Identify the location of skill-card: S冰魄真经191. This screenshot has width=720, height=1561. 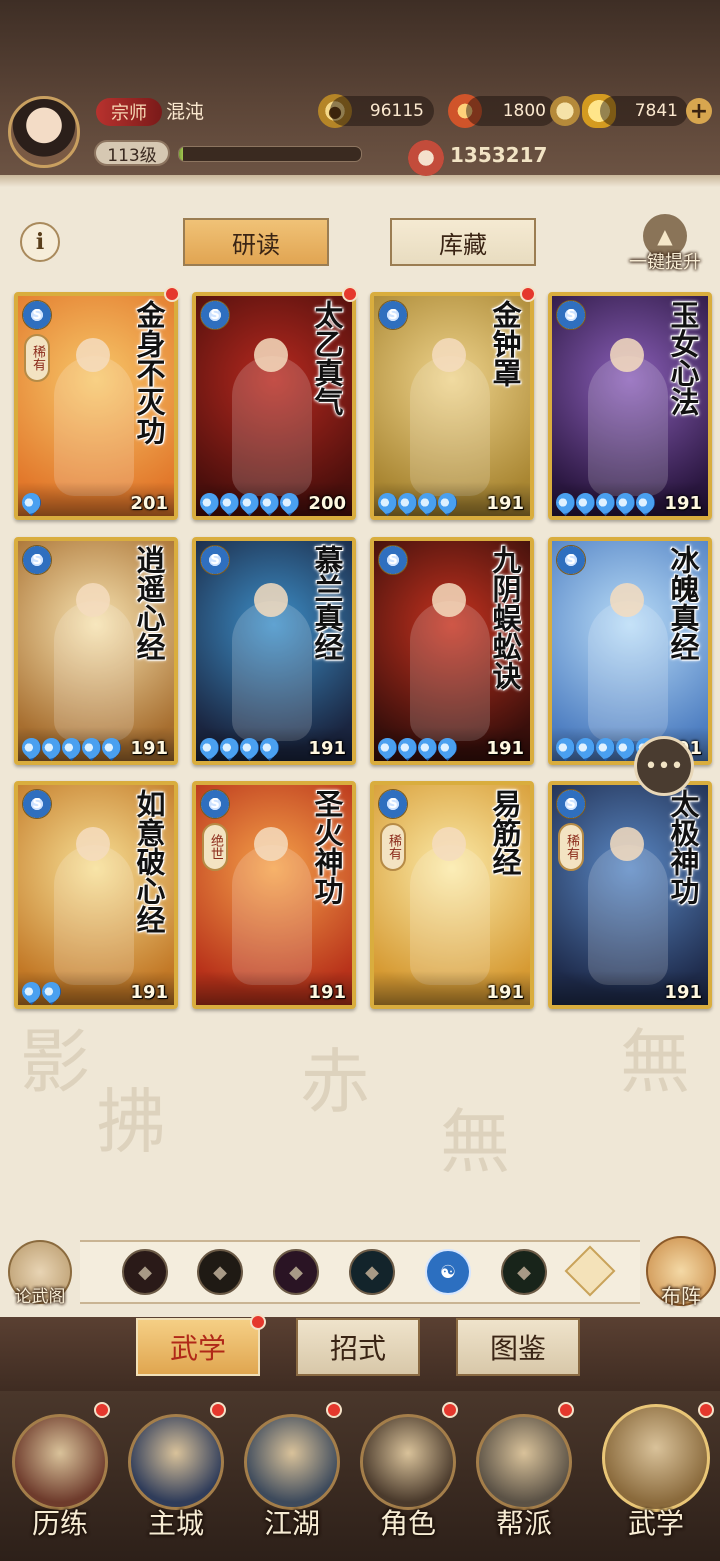
(630, 651).